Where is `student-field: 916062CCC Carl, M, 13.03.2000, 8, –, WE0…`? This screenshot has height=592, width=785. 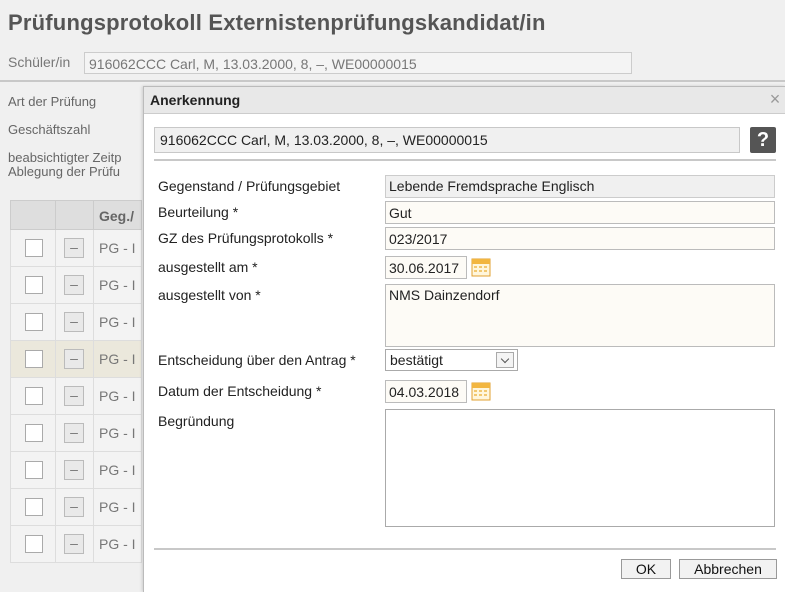
student-field: 916062CCC Carl, M, 13.03.2000, 8, –, WE0… is located at coordinates (358, 63).